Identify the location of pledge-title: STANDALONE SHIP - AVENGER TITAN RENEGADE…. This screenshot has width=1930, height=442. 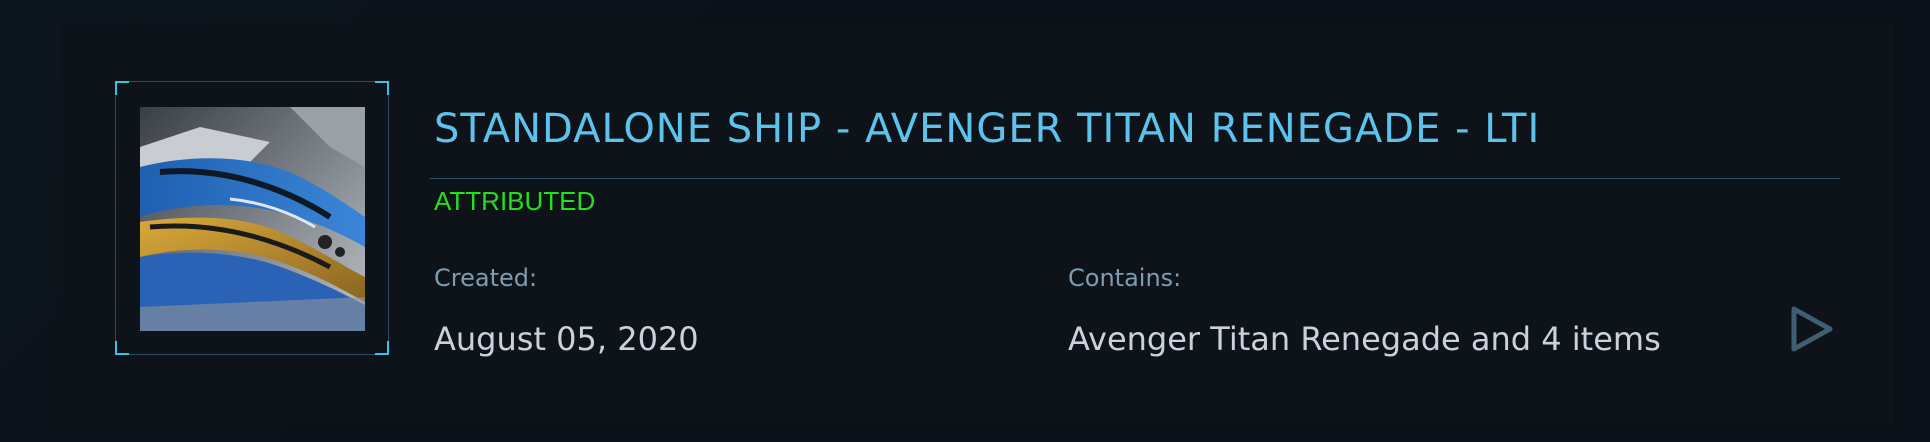
(987, 129).